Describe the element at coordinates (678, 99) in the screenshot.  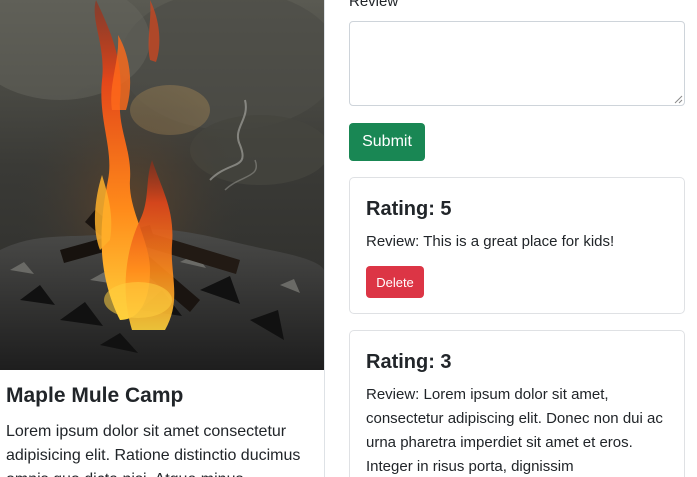
I see `resize-grip-icon` at that location.